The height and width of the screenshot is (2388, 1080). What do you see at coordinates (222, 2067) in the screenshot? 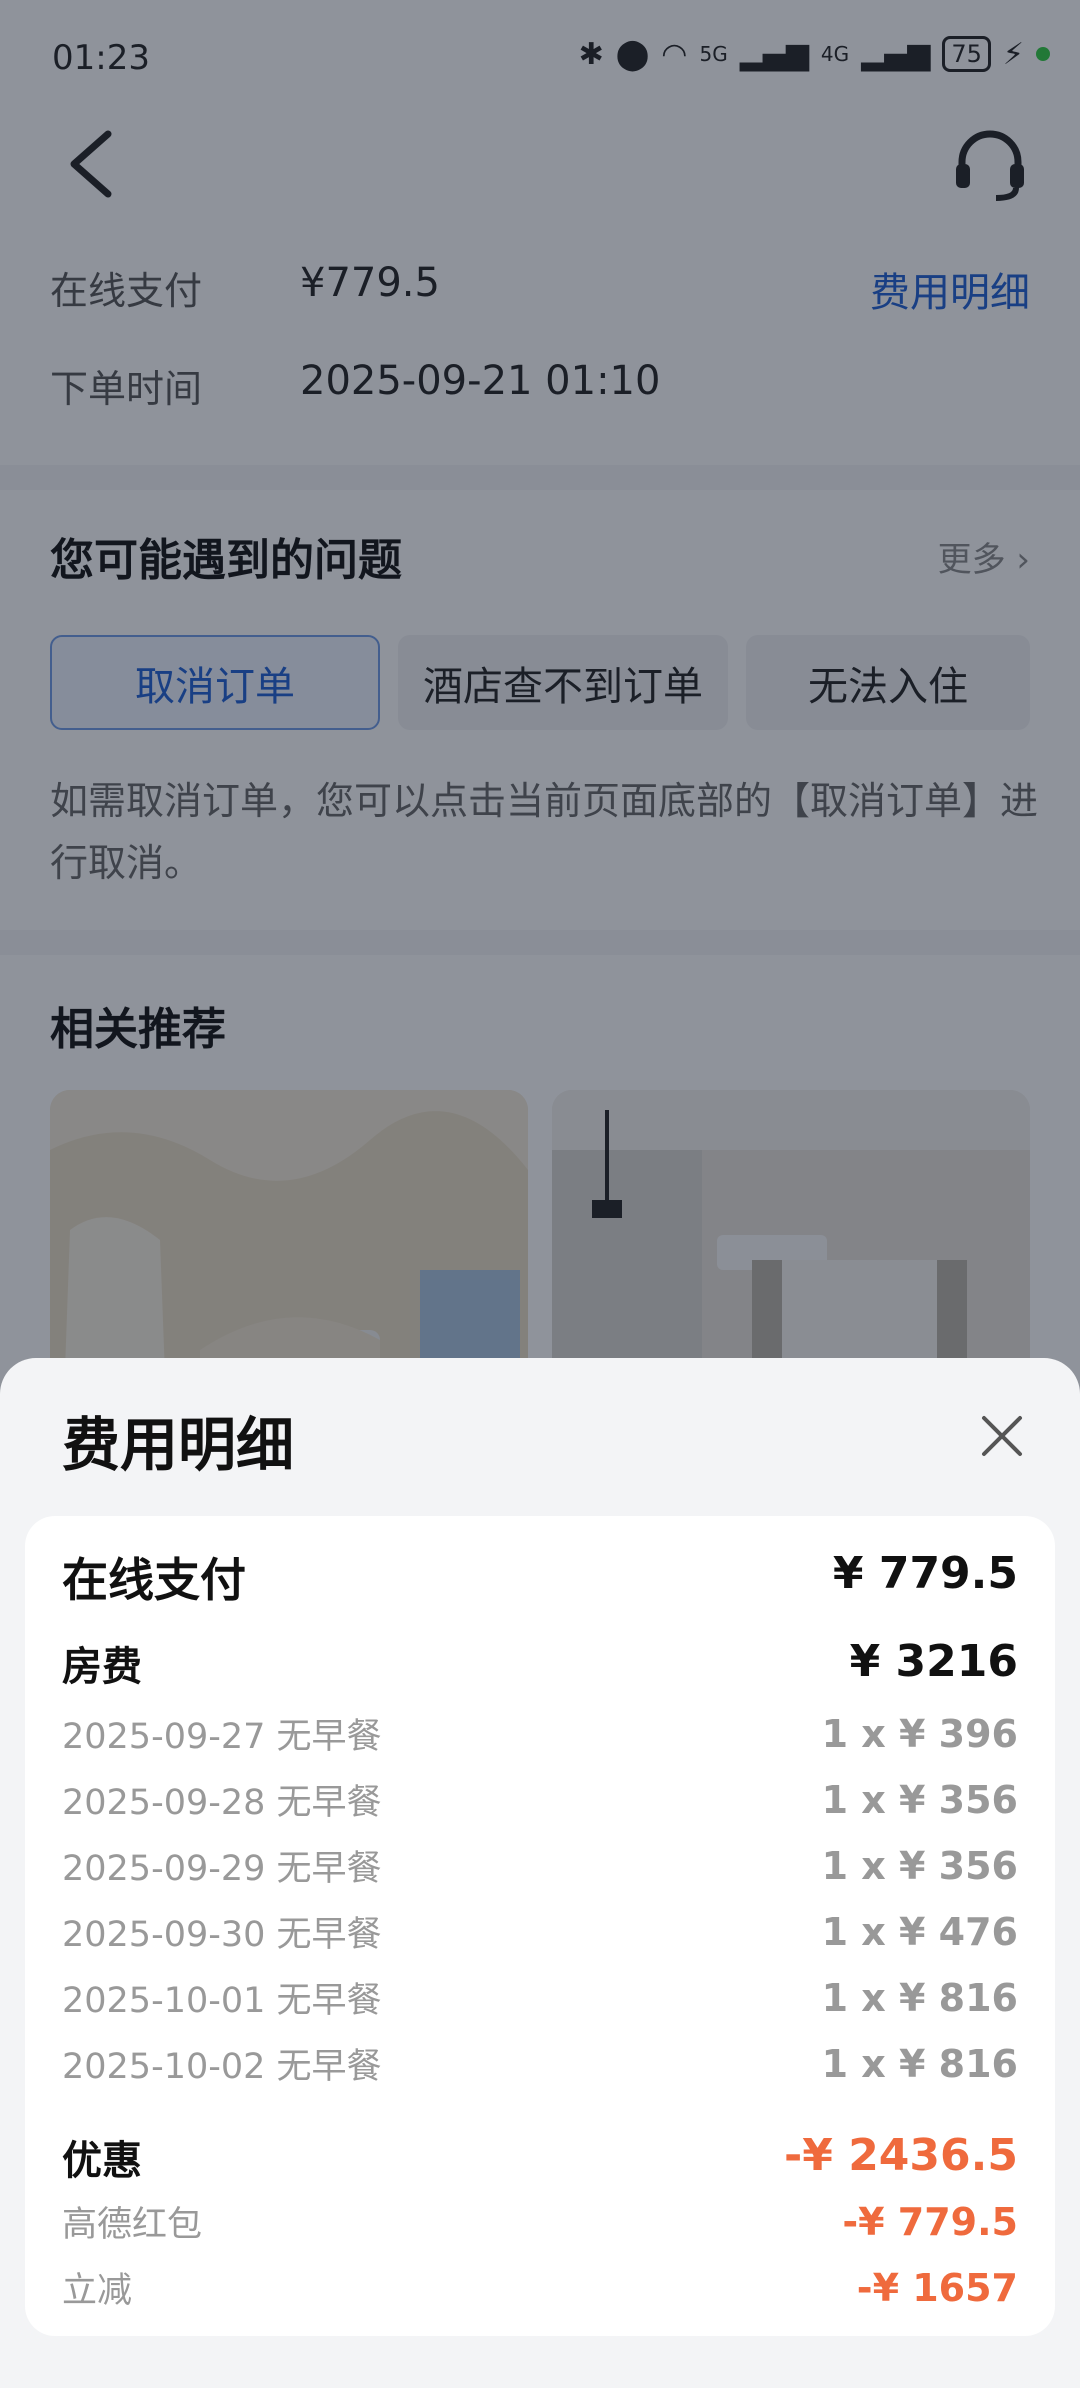
I see `night-date: 2025-10-02 无早餐` at bounding box center [222, 2067].